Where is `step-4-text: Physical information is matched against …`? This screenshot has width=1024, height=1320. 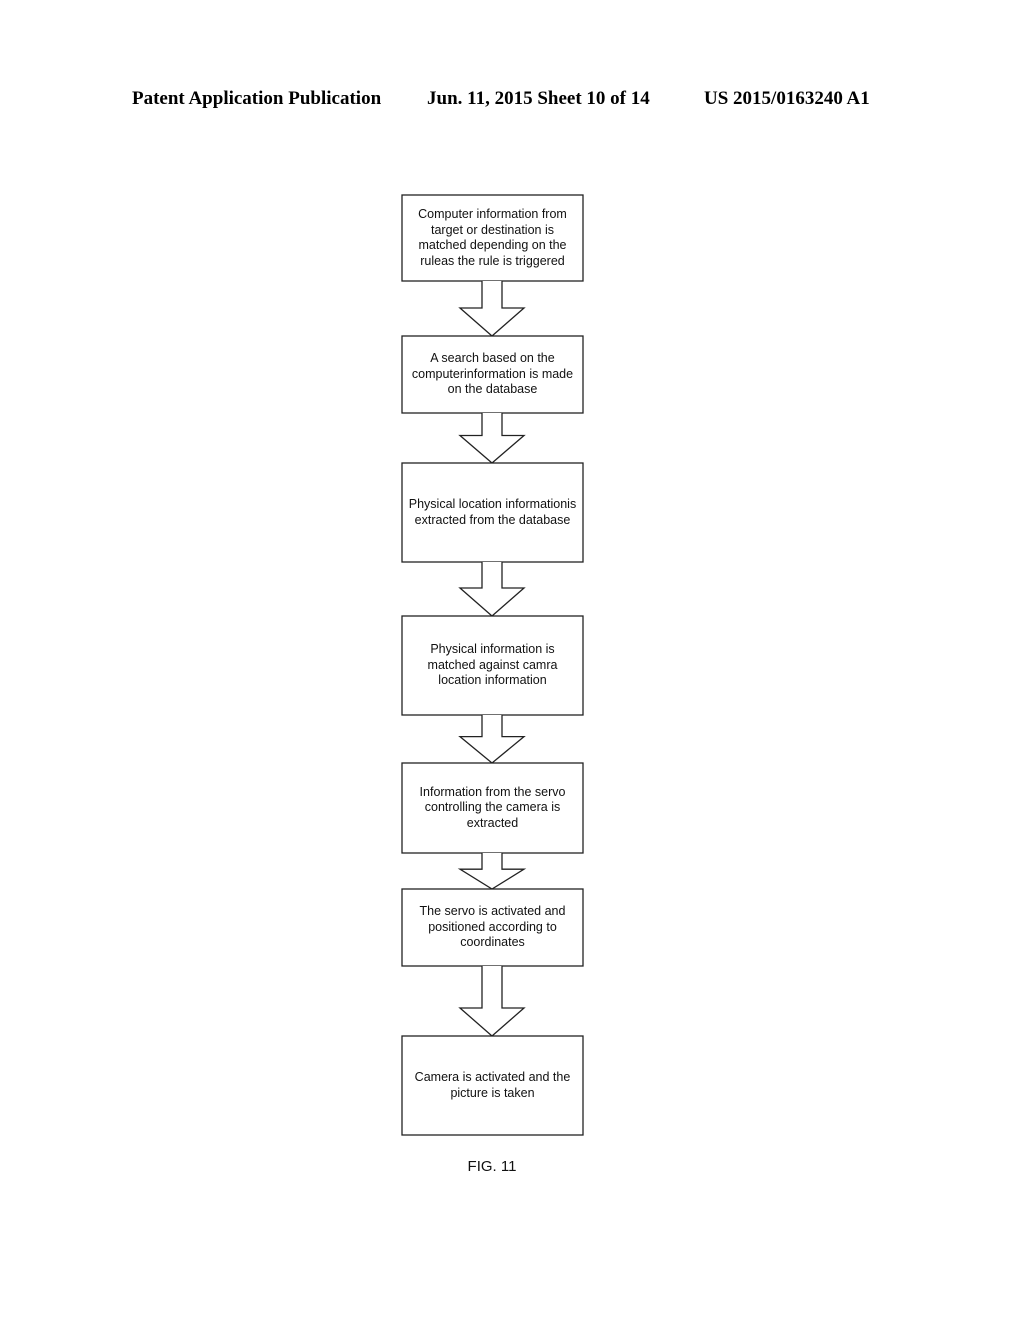
step-4-text: Physical information is matched against … is located at coordinates (492, 665).